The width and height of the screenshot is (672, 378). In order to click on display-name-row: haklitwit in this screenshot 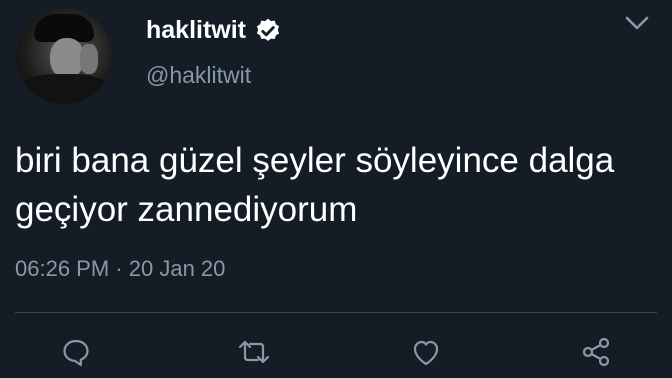, I will do `click(214, 30)`.